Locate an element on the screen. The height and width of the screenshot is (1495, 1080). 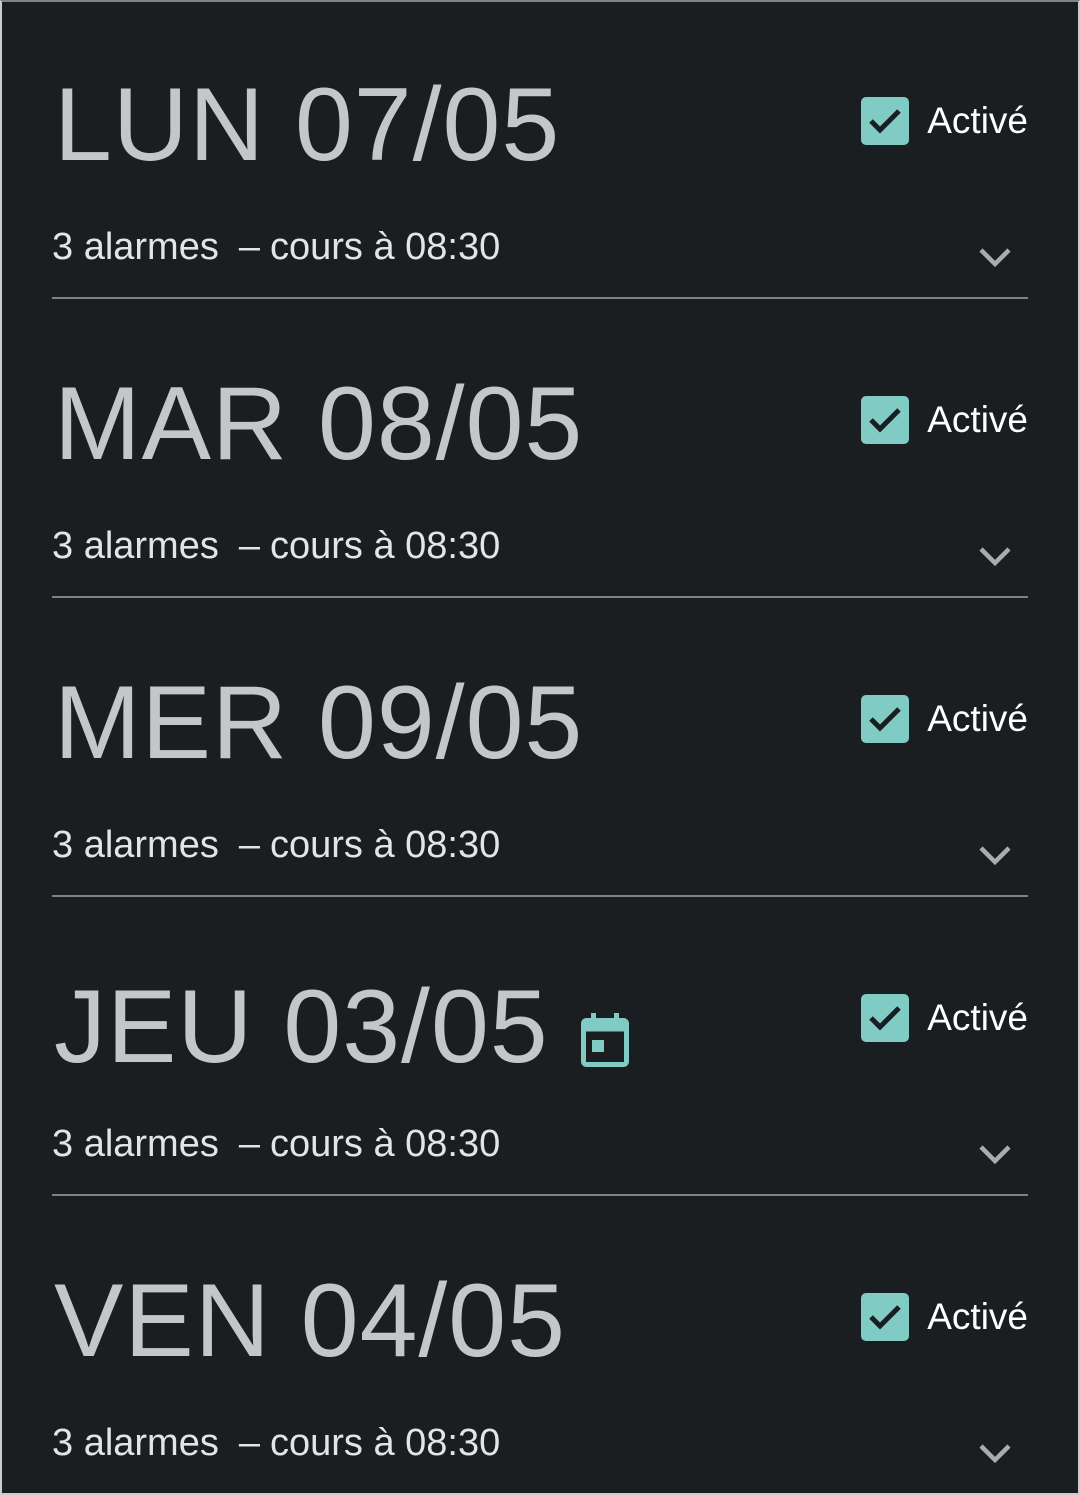
day-title-text: VEN 04/05 is located at coordinates (310, 1321).